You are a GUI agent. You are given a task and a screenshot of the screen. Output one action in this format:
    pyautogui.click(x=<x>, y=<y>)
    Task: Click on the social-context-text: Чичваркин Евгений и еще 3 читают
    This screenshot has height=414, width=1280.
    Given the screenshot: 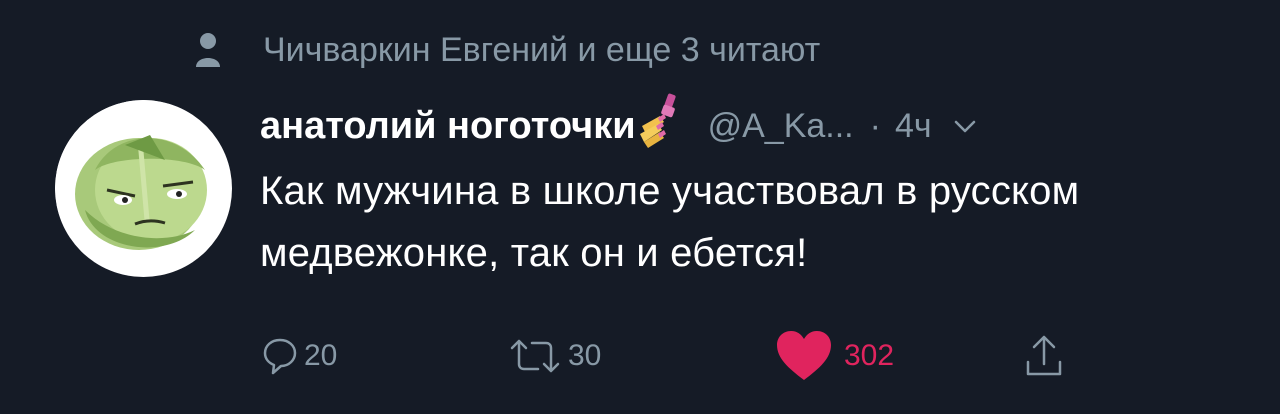 What is the action you would take?
    pyautogui.click(x=542, y=49)
    